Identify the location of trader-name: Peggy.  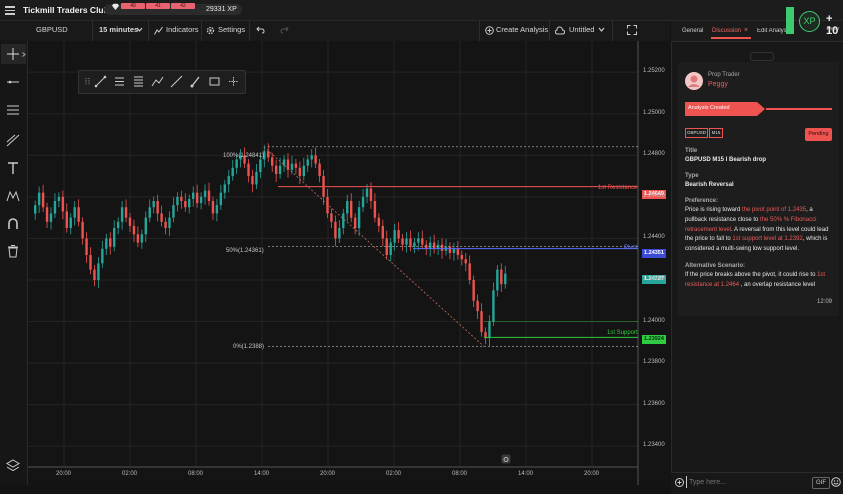
(718, 85).